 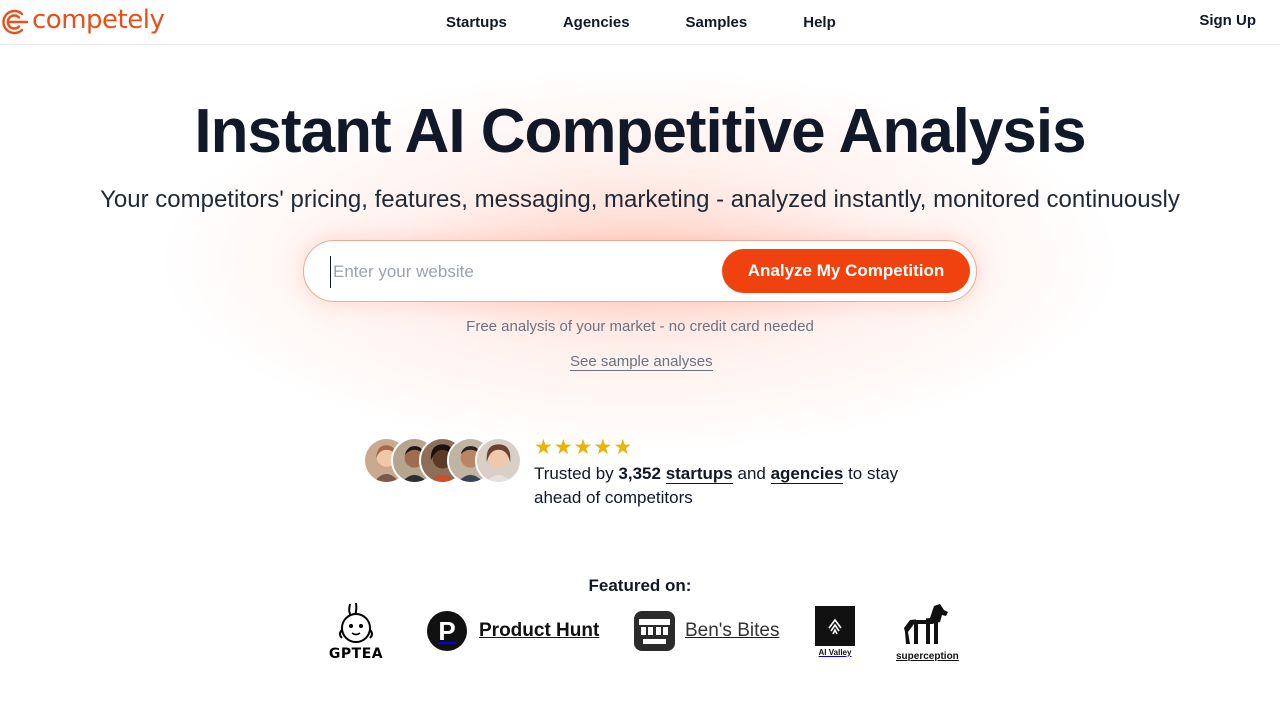 What do you see at coordinates (498, 460) in the screenshot?
I see `avatar` at bounding box center [498, 460].